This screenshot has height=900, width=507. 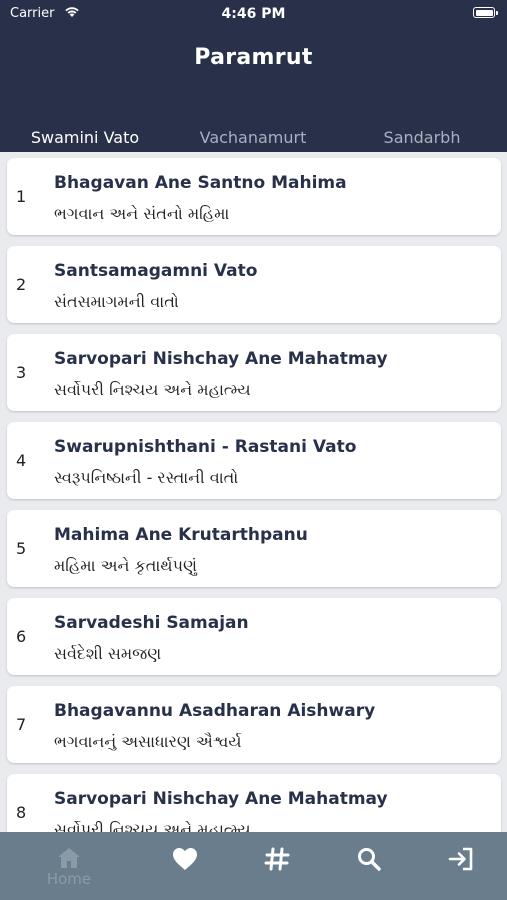 I want to click on home-icon, so click(x=69, y=858).